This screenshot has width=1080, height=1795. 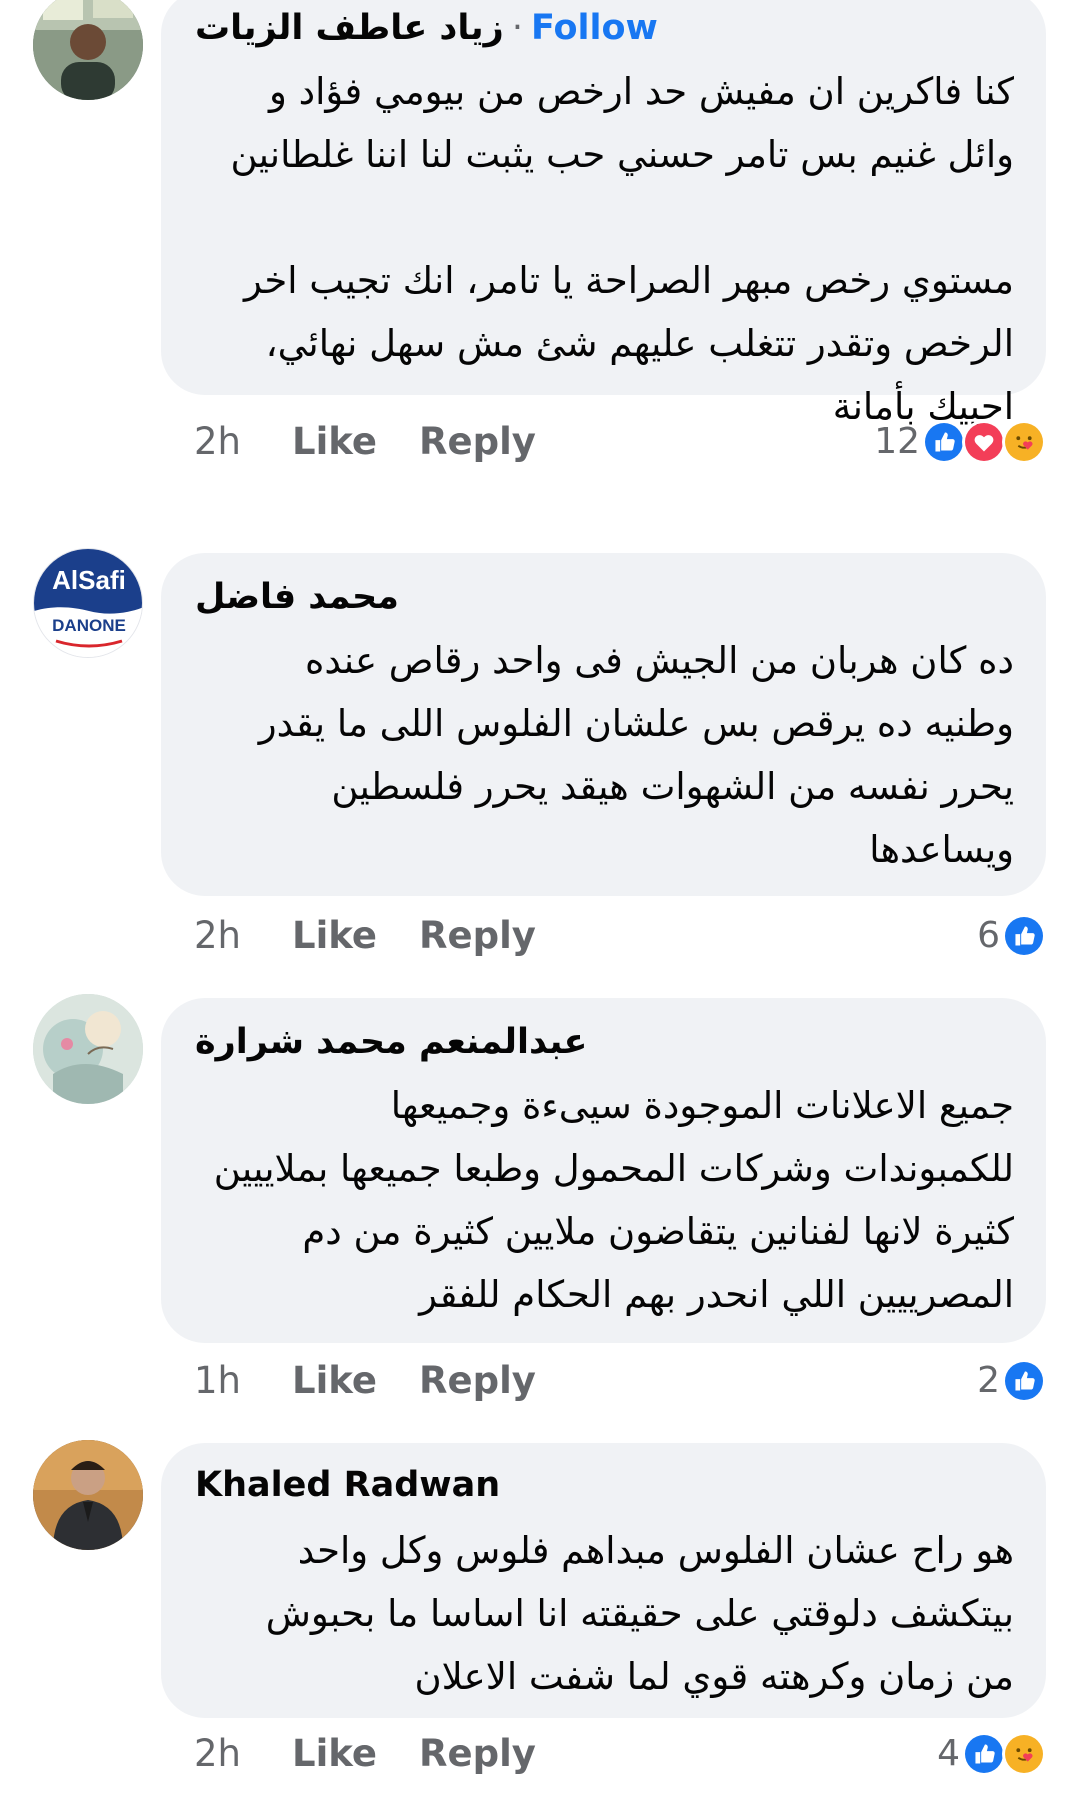 I want to click on reaction-summary: 2, so click(x=1011, y=1381).